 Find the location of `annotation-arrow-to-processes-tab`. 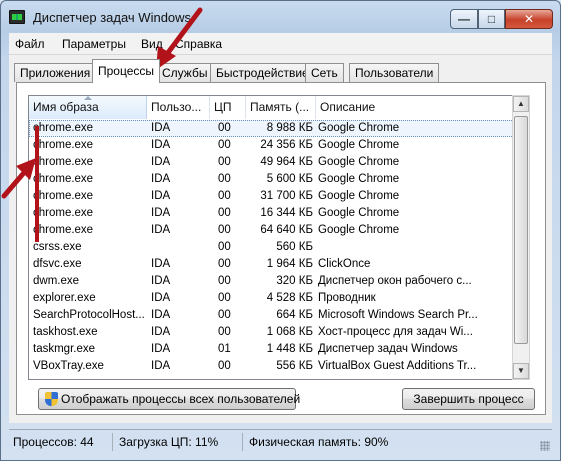

annotation-arrow-to-processes-tab is located at coordinates (179, 38).